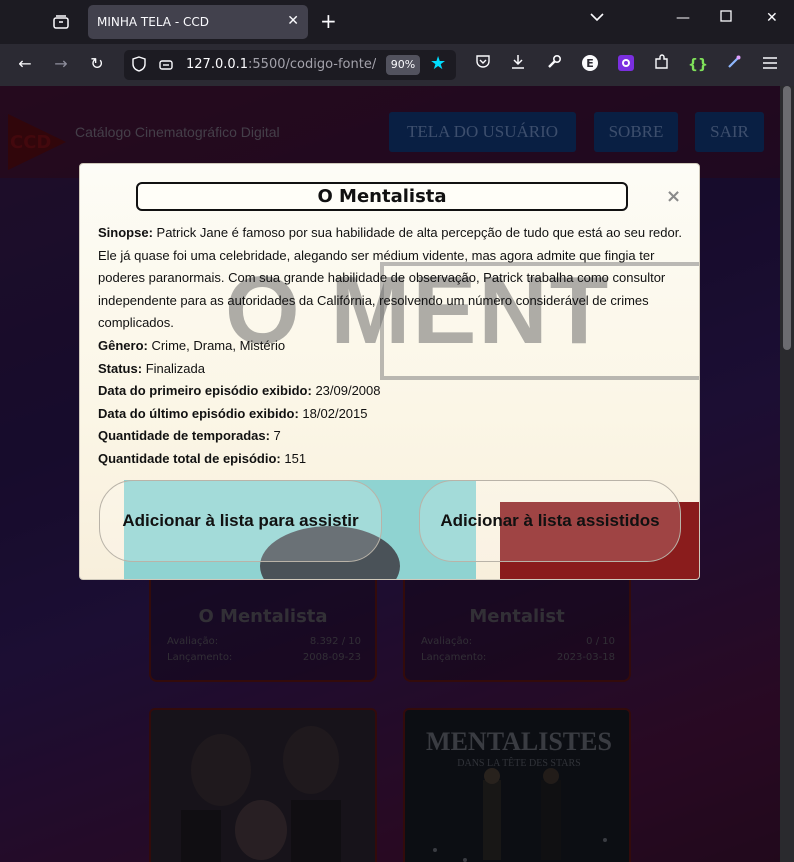 The image size is (794, 862). Describe the element at coordinates (293, 21) in the screenshot. I see `tab-close-icon: ✕` at that location.